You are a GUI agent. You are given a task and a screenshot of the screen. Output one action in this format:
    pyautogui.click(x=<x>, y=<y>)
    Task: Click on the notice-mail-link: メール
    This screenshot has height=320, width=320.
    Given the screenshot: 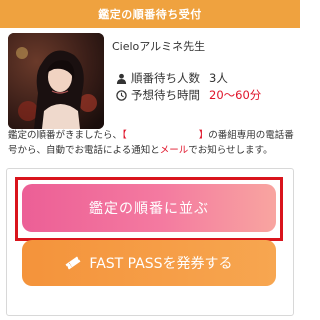 What is the action you would take?
    pyautogui.click(x=174, y=150)
    